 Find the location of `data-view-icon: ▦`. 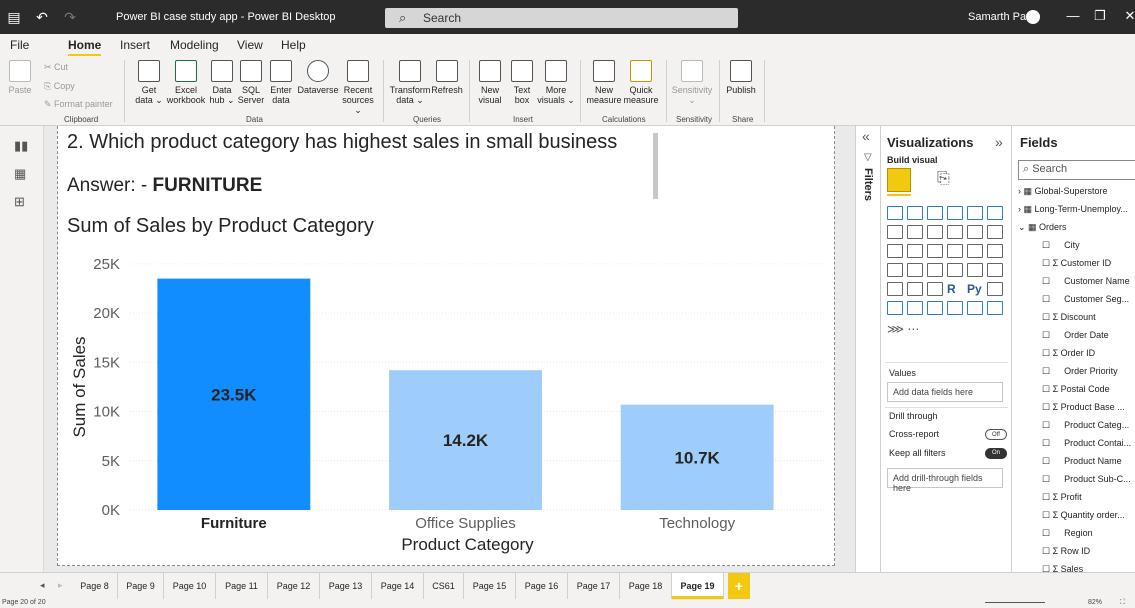

data-view-icon: ▦ is located at coordinates (22, 173).